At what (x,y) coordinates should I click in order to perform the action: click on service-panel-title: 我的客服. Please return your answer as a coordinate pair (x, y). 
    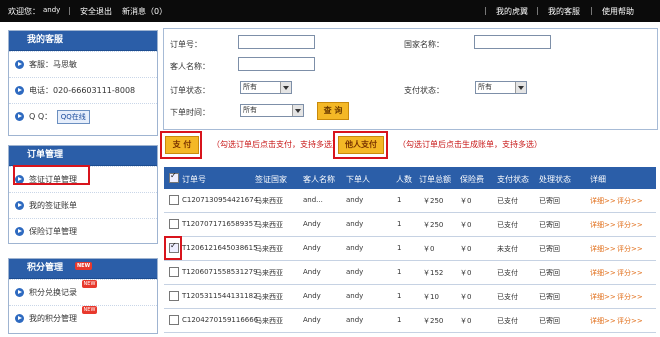
    Looking at the image, I should click on (83, 41).